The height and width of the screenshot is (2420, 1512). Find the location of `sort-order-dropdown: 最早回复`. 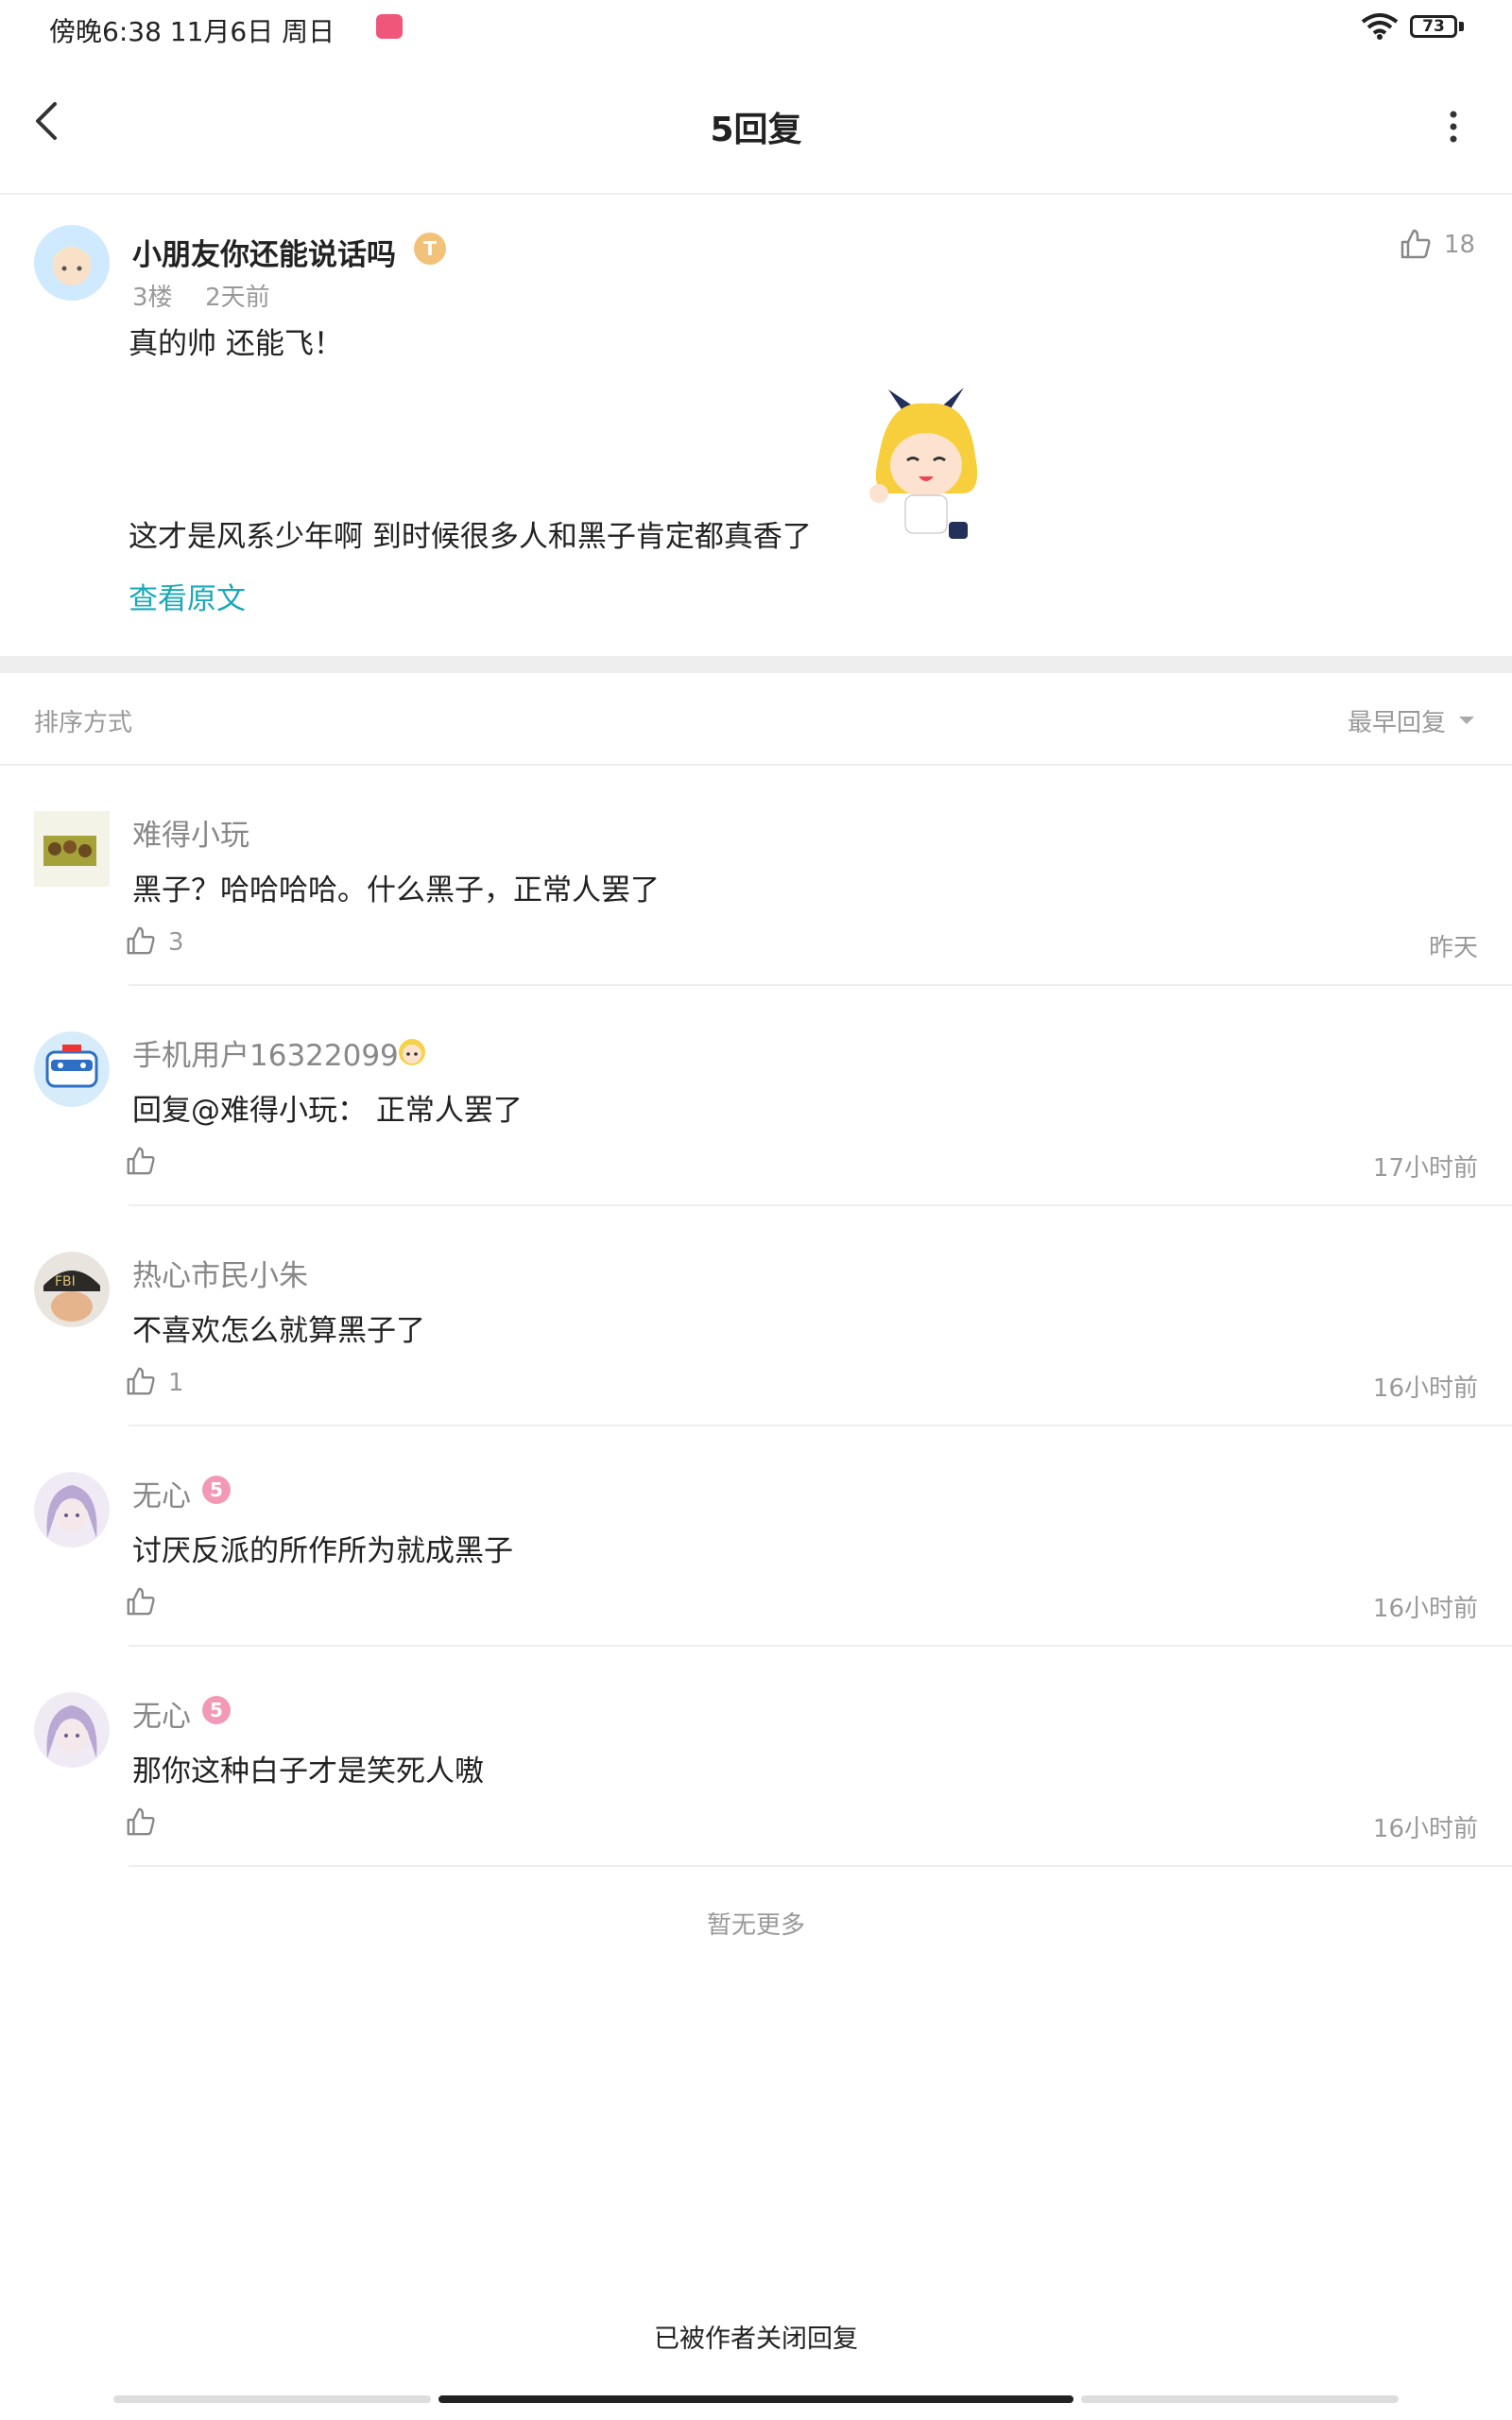

sort-order-dropdown: 最早回复 is located at coordinates (1397, 721).